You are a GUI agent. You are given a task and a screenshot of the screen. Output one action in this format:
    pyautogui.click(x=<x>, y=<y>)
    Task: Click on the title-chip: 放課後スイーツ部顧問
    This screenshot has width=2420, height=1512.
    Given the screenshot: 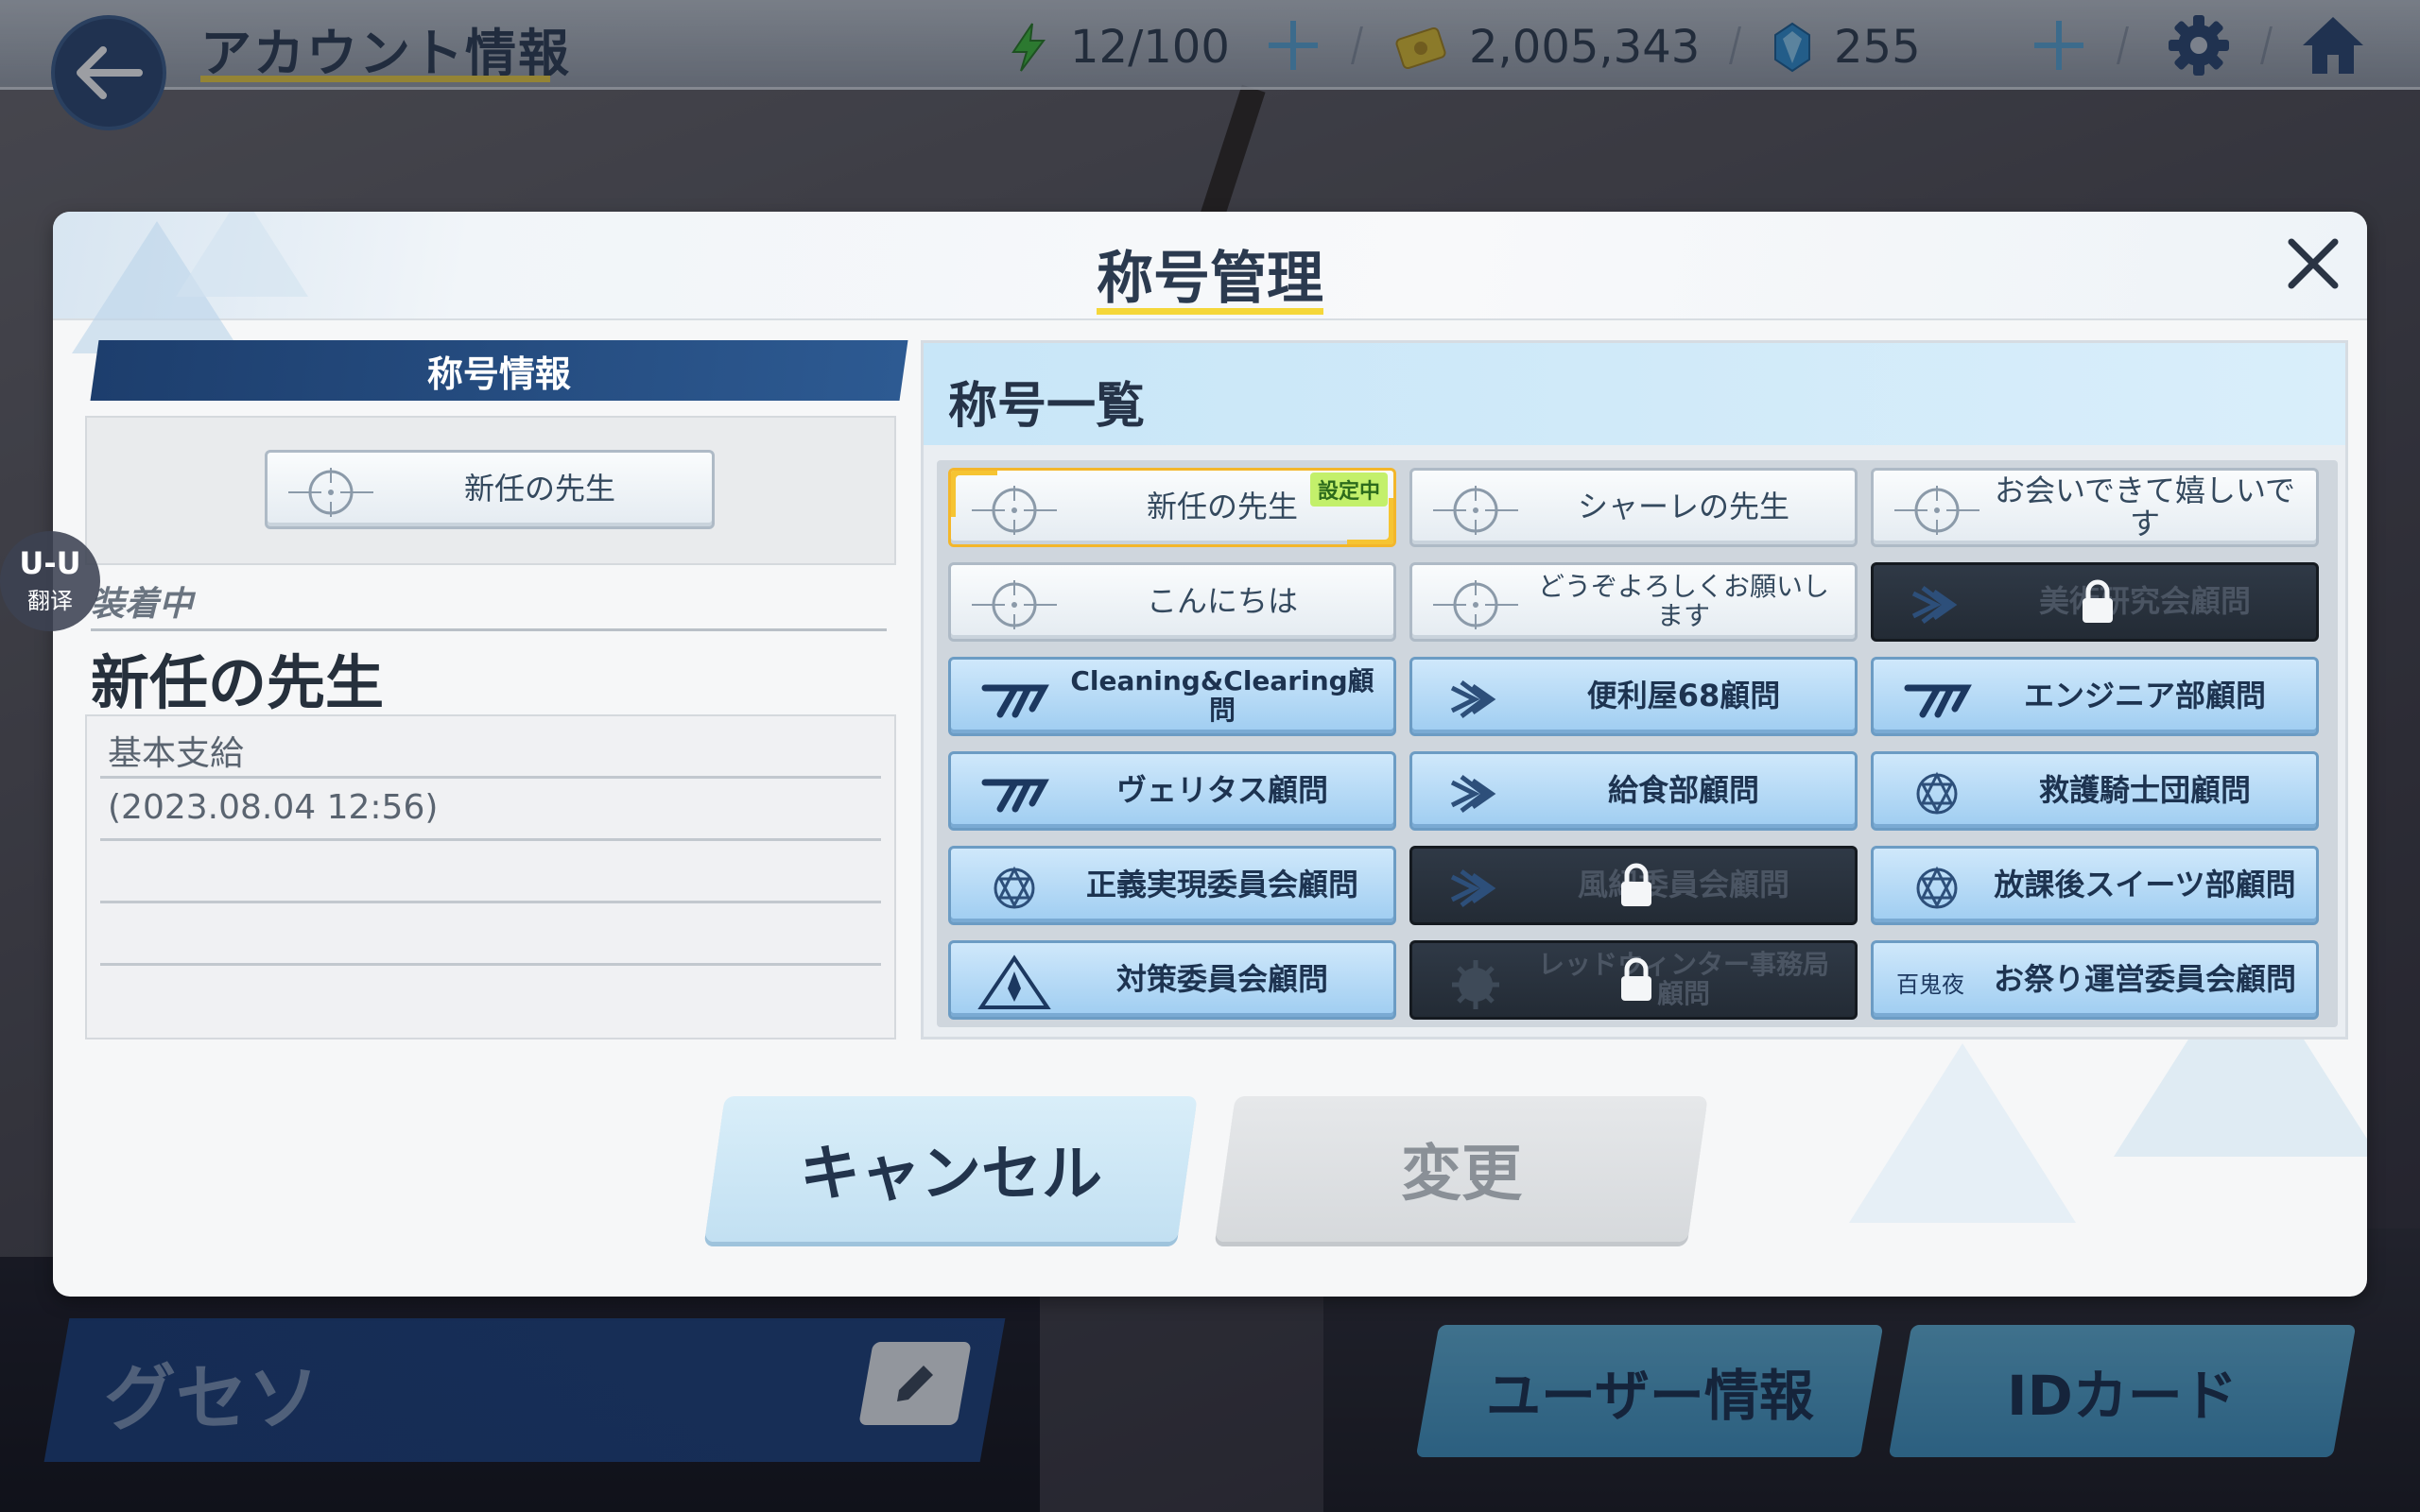 What is the action you would take?
    pyautogui.click(x=2095, y=885)
    